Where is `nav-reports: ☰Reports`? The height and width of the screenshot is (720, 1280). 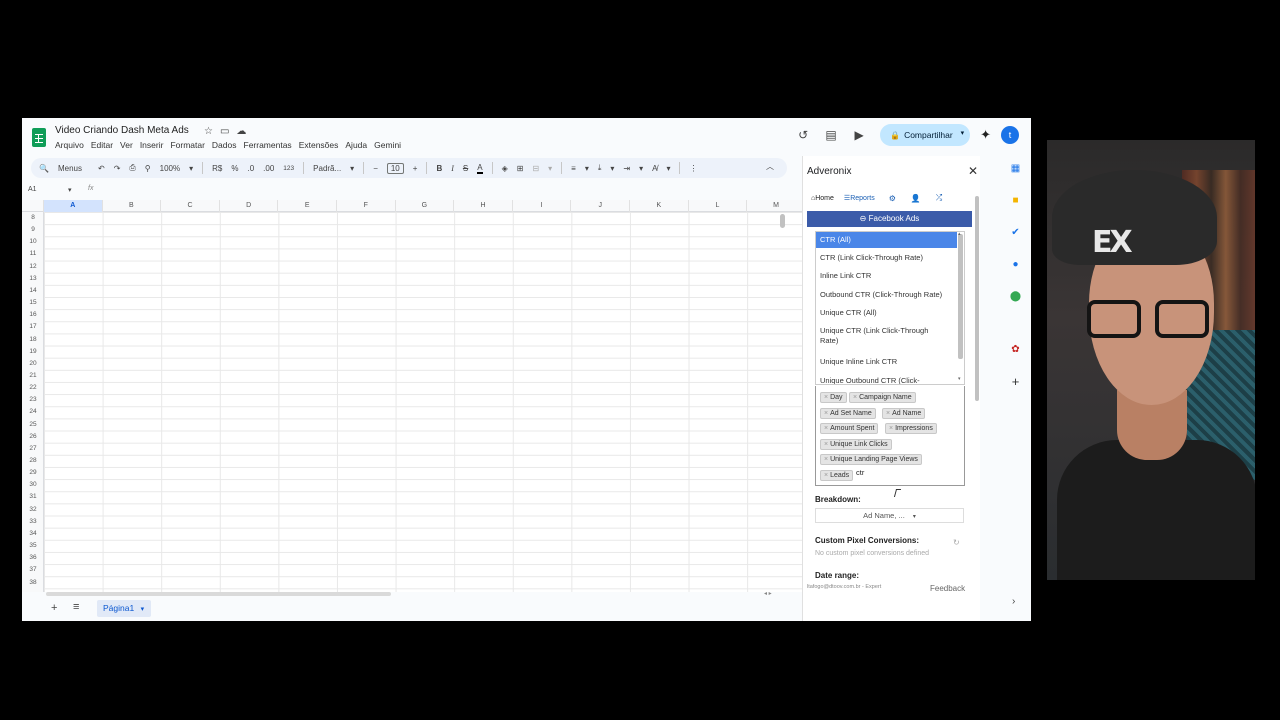
nav-reports: ☰Reports is located at coordinates (859, 198).